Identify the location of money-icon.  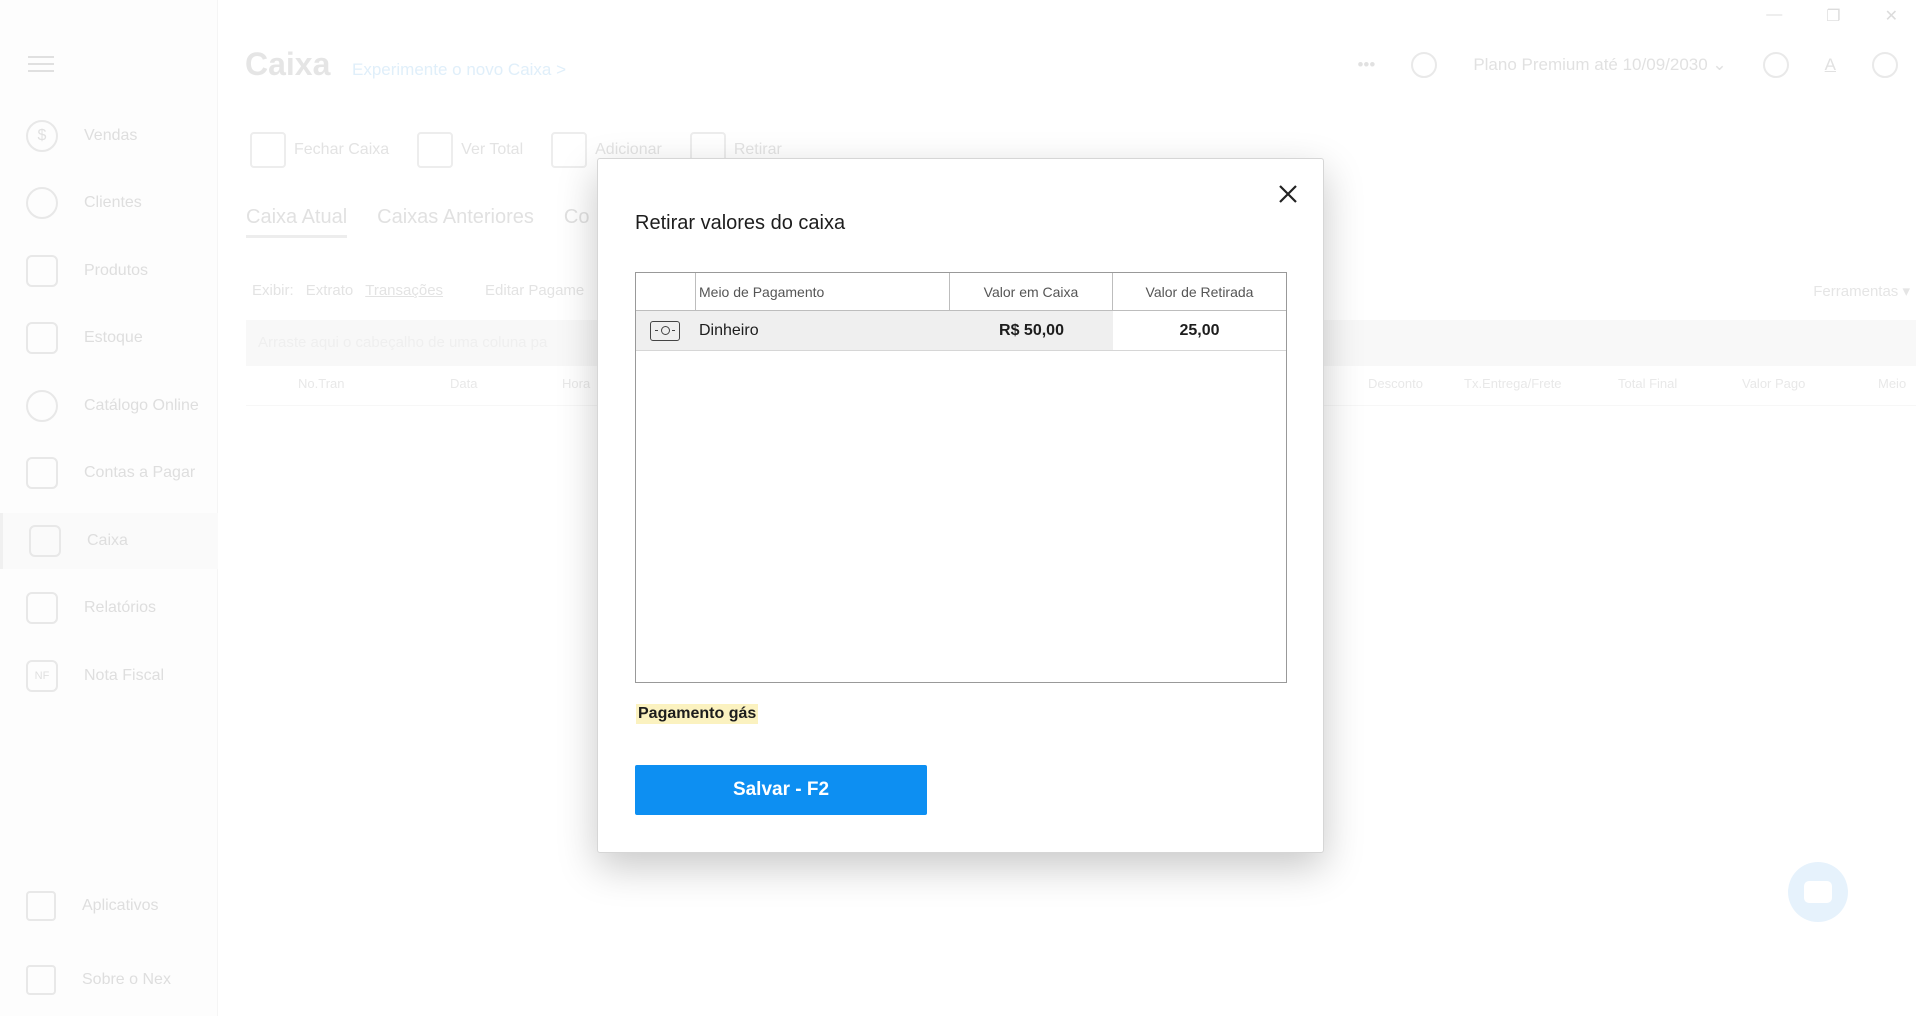
(665, 330).